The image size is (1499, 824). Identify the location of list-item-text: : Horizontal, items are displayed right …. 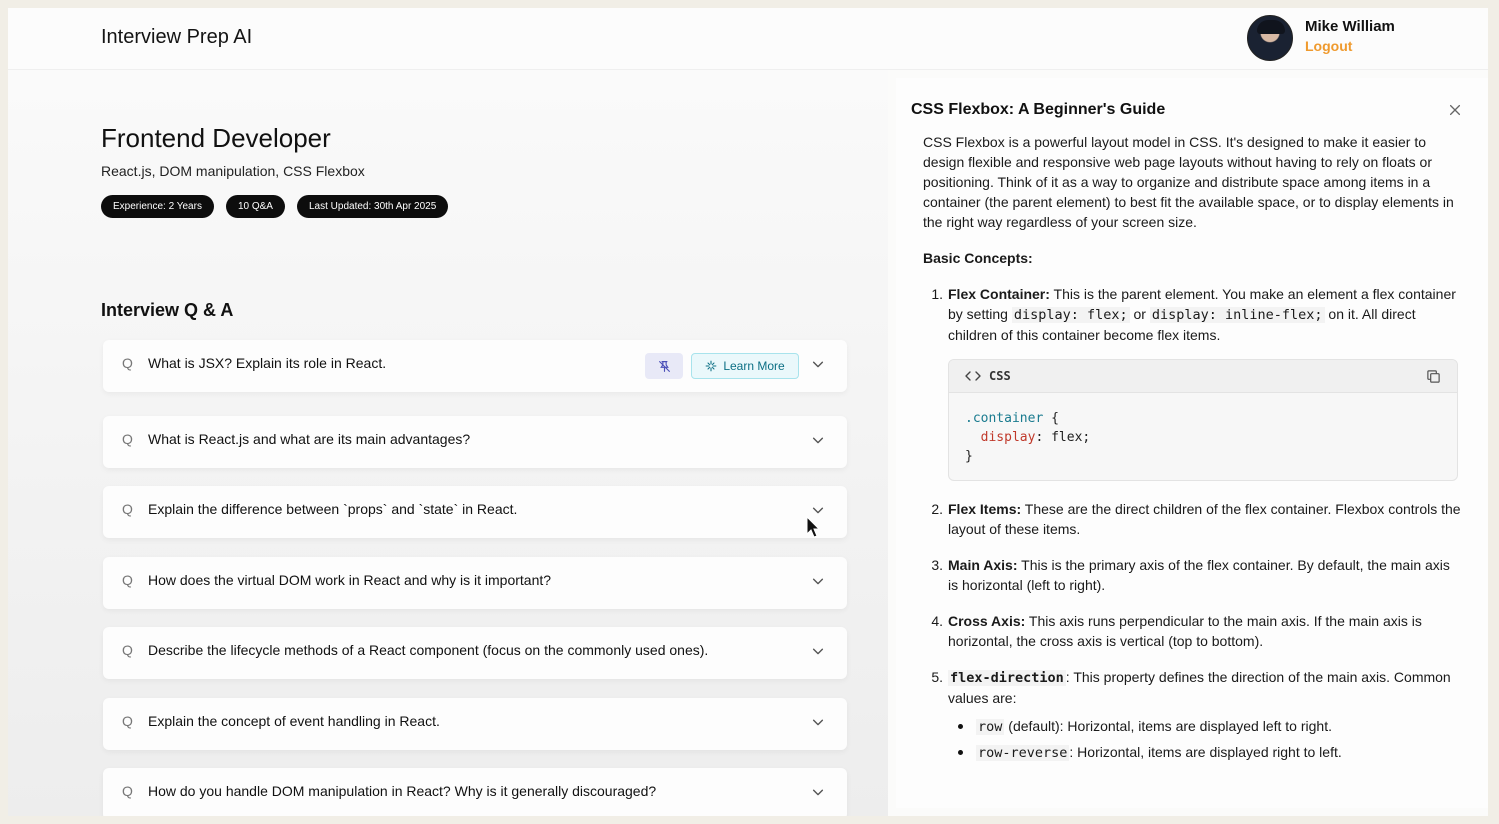
(1205, 752).